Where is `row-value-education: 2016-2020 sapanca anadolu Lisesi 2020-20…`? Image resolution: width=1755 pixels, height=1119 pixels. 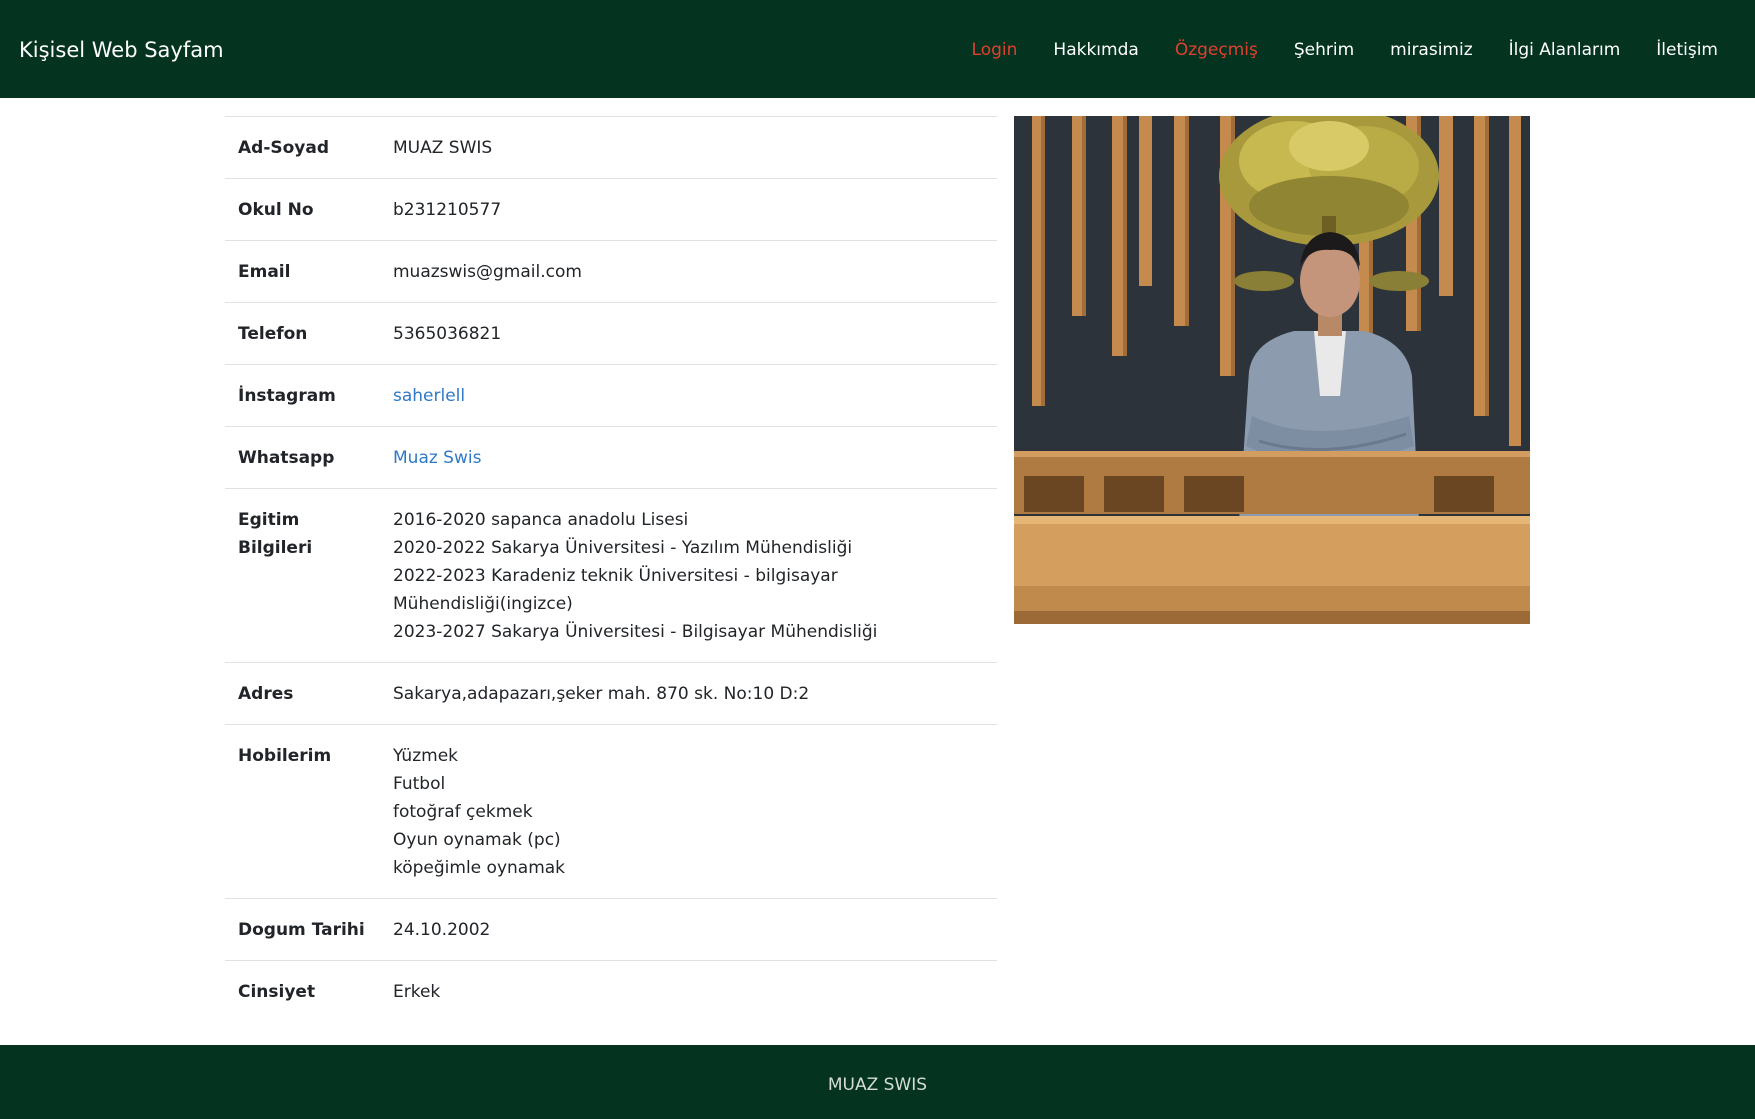
row-value-education: 2016-2020 sapanca anadolu Lisesi 2020-20… is located at coordinates (688, 576).